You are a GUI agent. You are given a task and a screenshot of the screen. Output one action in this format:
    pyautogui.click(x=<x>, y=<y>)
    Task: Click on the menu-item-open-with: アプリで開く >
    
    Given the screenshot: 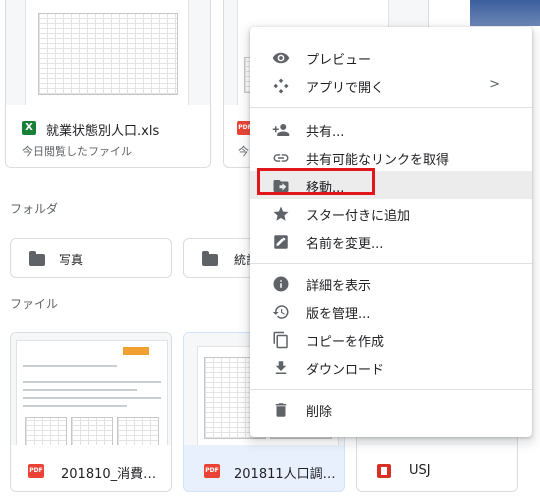 What is the action you would take?
    pyautogui.click(x=391, y=85)
    